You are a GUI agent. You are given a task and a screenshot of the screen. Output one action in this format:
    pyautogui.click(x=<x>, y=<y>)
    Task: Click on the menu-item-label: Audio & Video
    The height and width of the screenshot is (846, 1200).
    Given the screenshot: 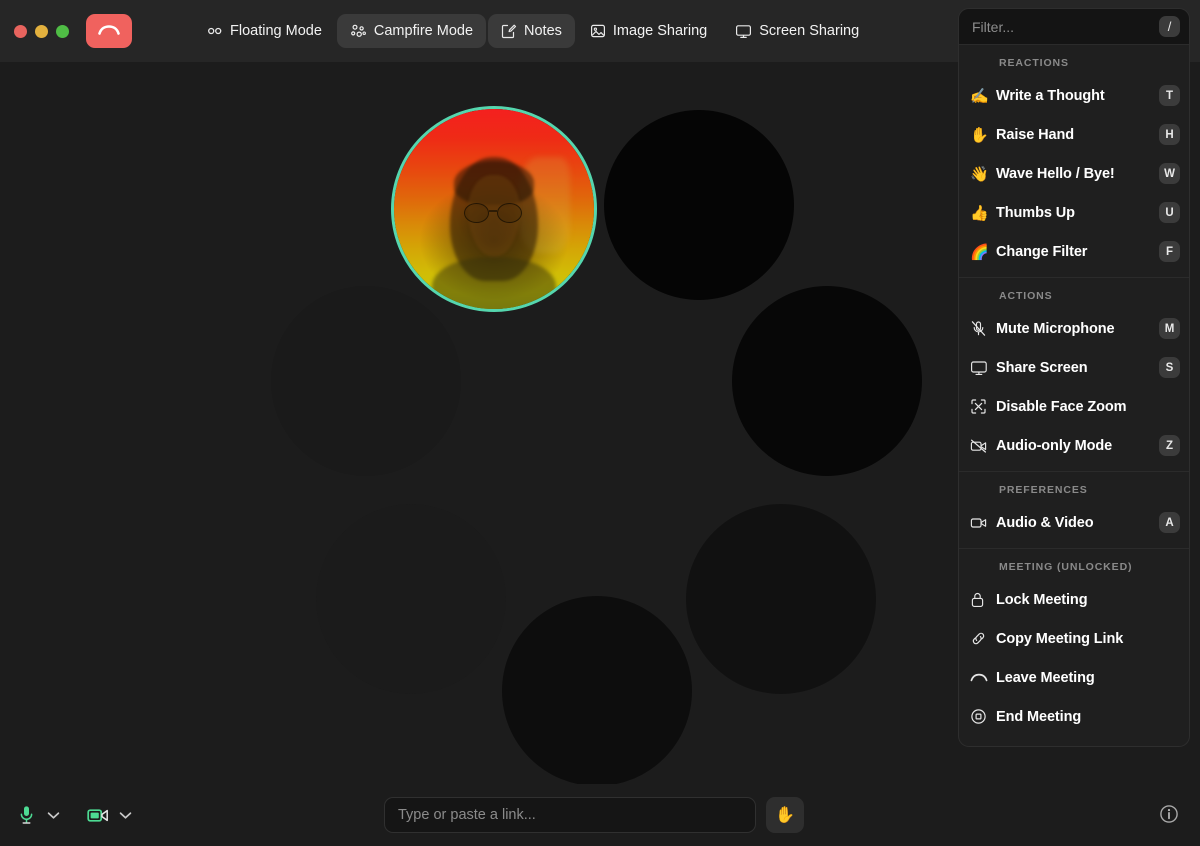 What is the action you would take?
    pyautogui.click(x=1045, y=522)
    